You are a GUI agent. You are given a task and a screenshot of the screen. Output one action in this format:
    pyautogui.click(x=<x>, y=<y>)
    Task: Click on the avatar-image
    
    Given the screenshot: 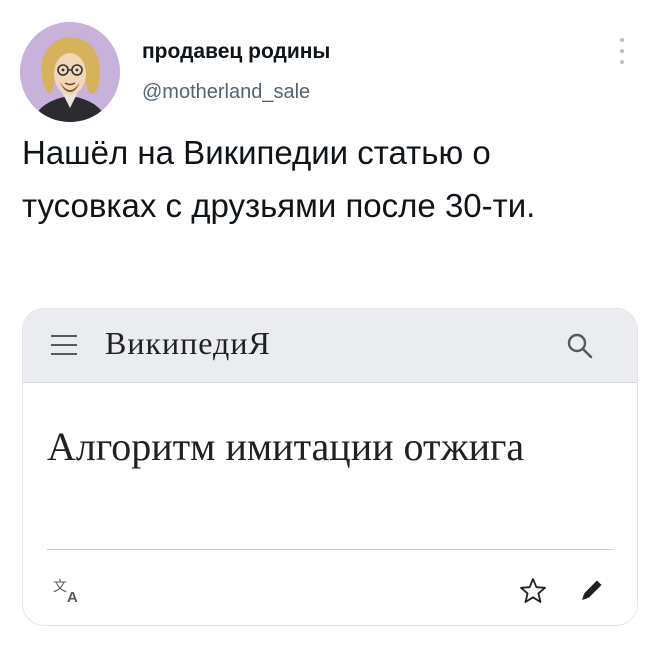 What is the action you would take?
    pyautogui.click(x=70, y=72)
    